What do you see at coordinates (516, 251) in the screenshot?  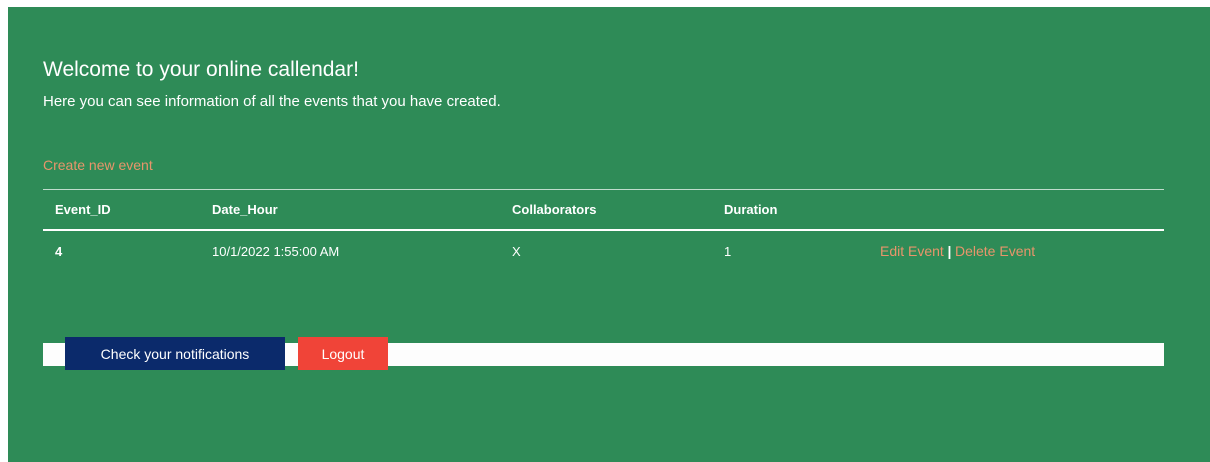 I see `cell-collaborators: X` at bounding box center [516, 251].